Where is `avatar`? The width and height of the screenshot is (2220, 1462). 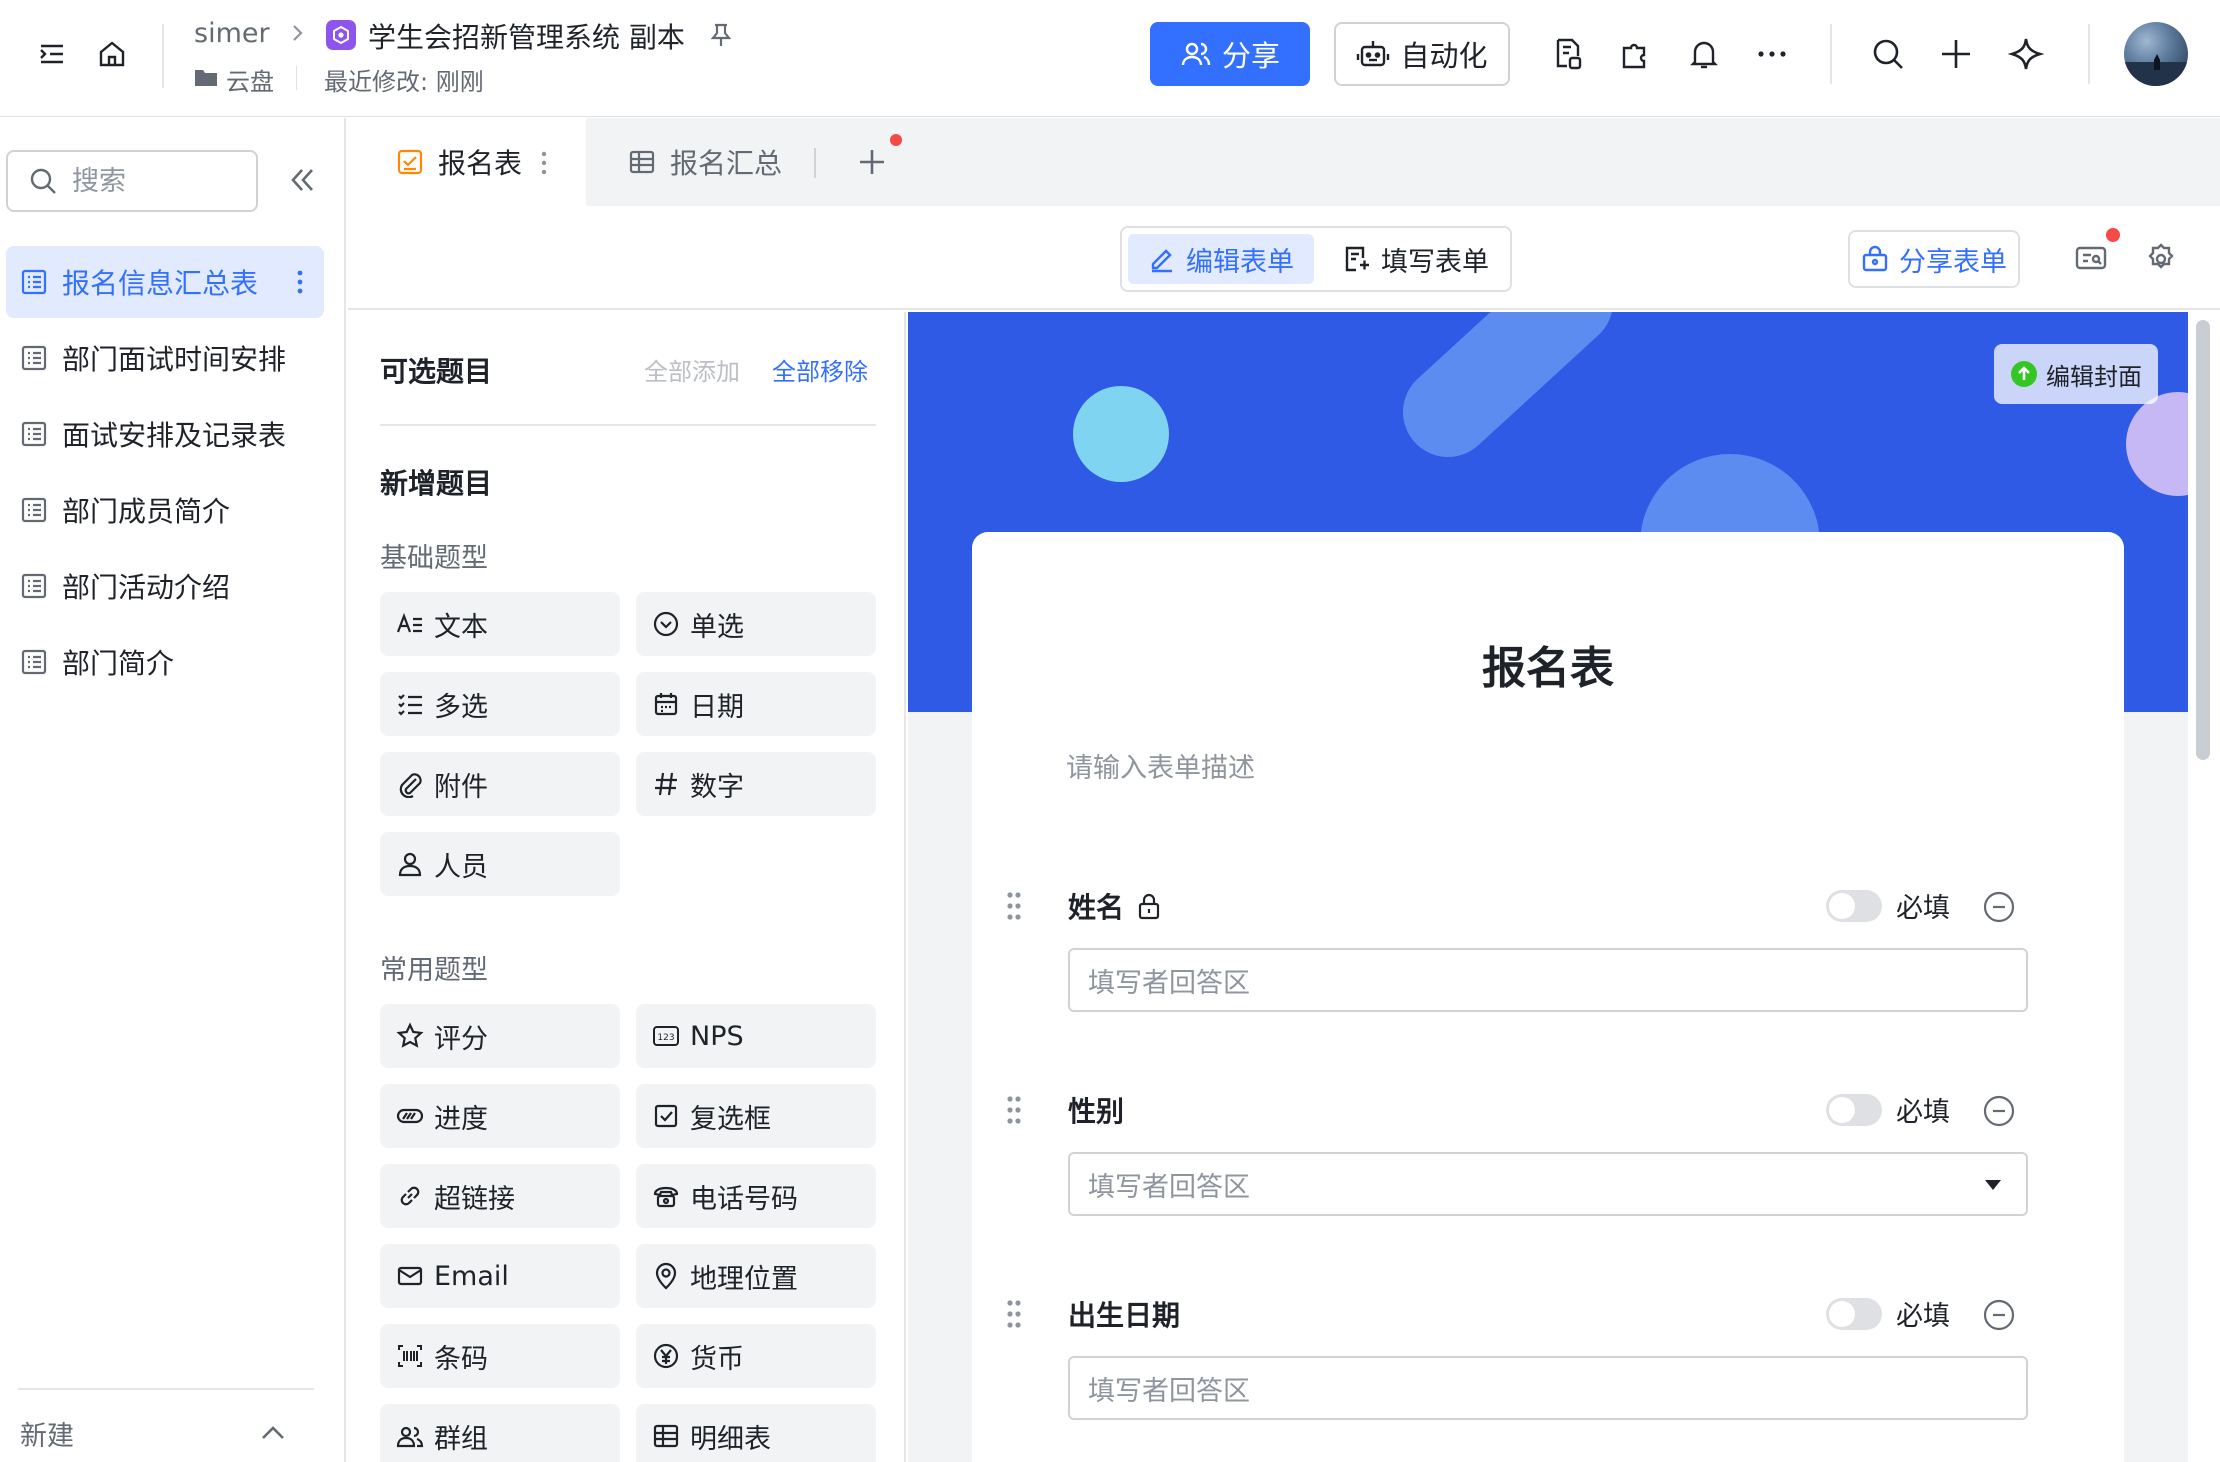
avatar is located at coordinates (2156, 54).